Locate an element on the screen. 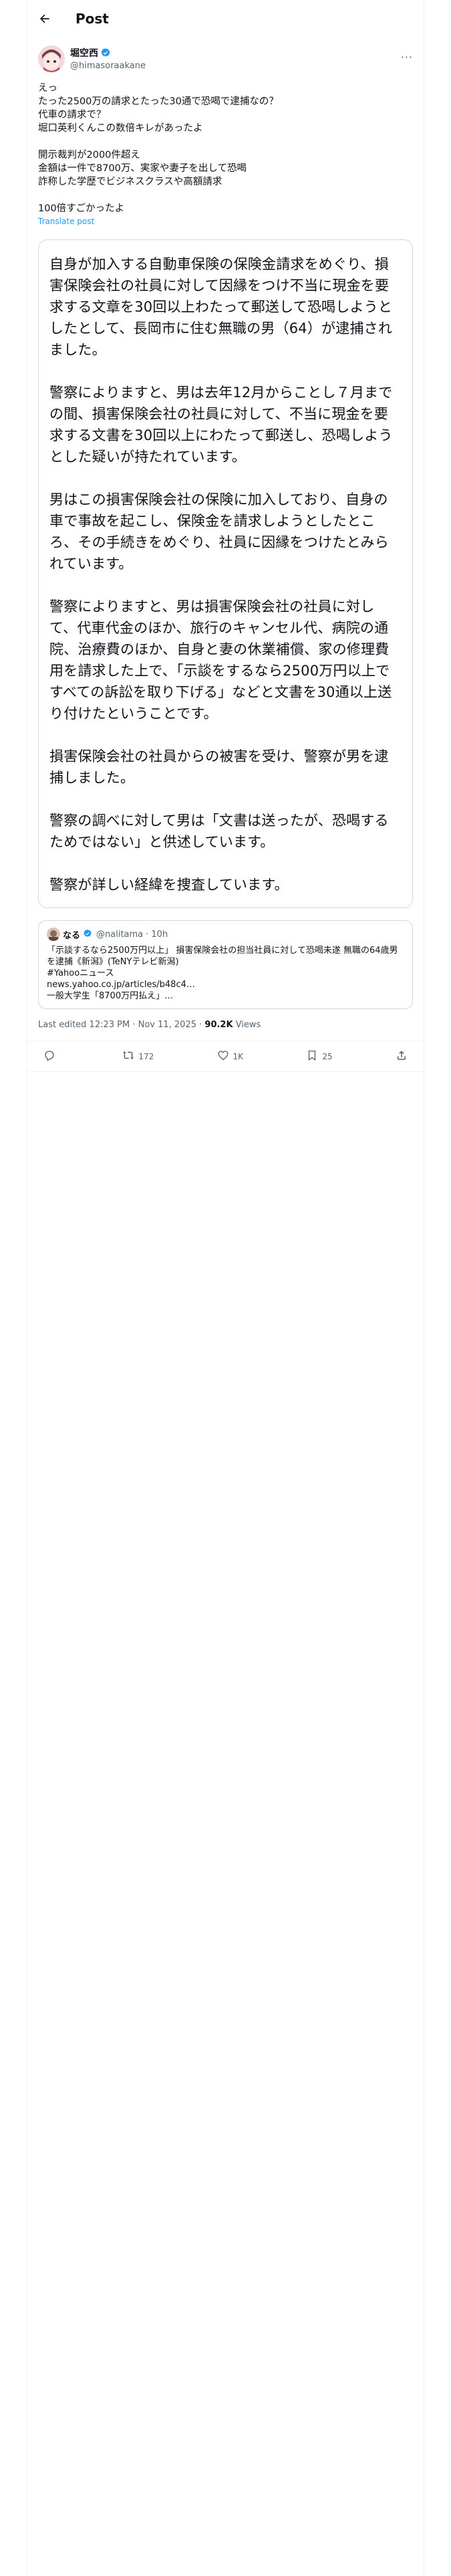 The height and width of the screenshot is (2576, 451). quoted-post-header: なる @nalitama · 10h is located at coordinates (225, 934).